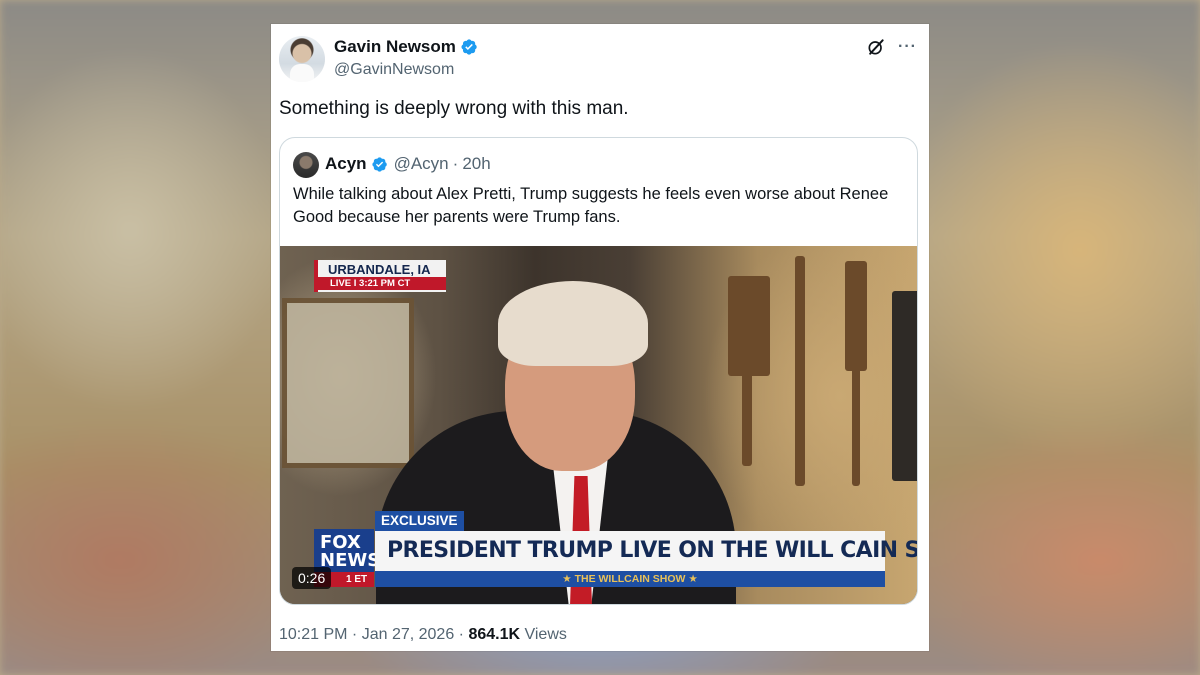  I want to click on post-metadata: 10:21 PM · Jan 27, 2026 · 864.1K Views, so click(423, 635).